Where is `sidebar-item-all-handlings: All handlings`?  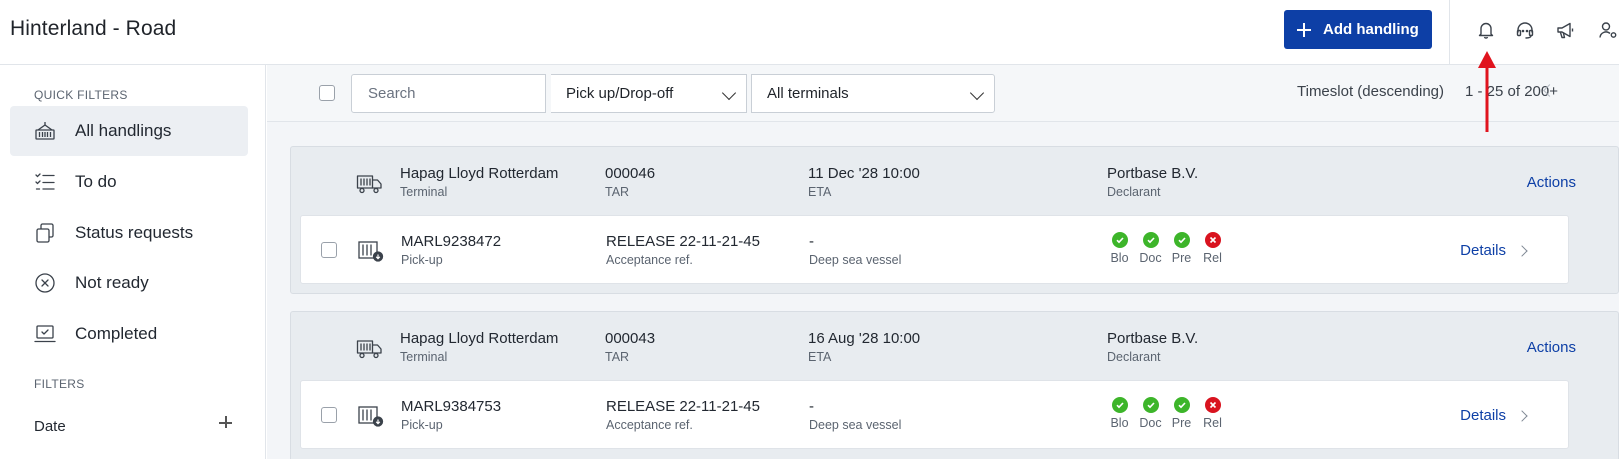 sidebar-item-all-handlings: All handlings is located at coordinates (129, 131).